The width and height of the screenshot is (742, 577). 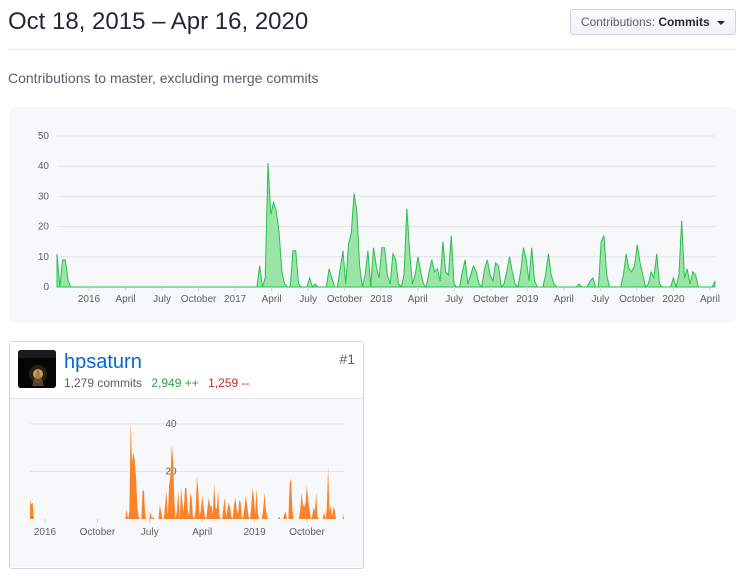 What do you see at coordinates (175, 383) in the screenshot?
I see `additions-count: 2,949 ++` at bounding box center [175, 383].